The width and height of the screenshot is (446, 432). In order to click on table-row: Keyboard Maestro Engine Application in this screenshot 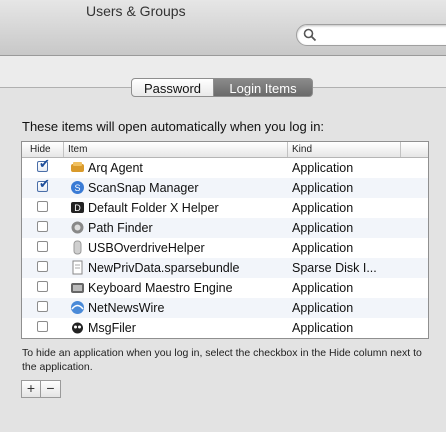, I will do `click(225, 288)`.